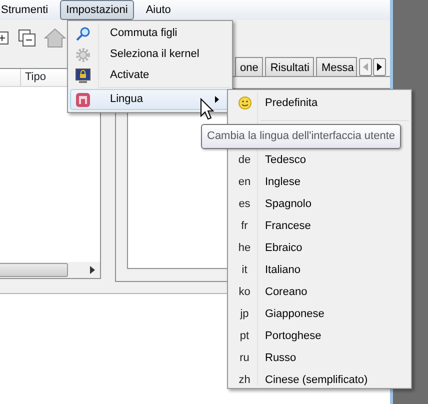 The width and height of the screenshot is (428, 404). I want to click on add-window-icon, so click(5, 38).